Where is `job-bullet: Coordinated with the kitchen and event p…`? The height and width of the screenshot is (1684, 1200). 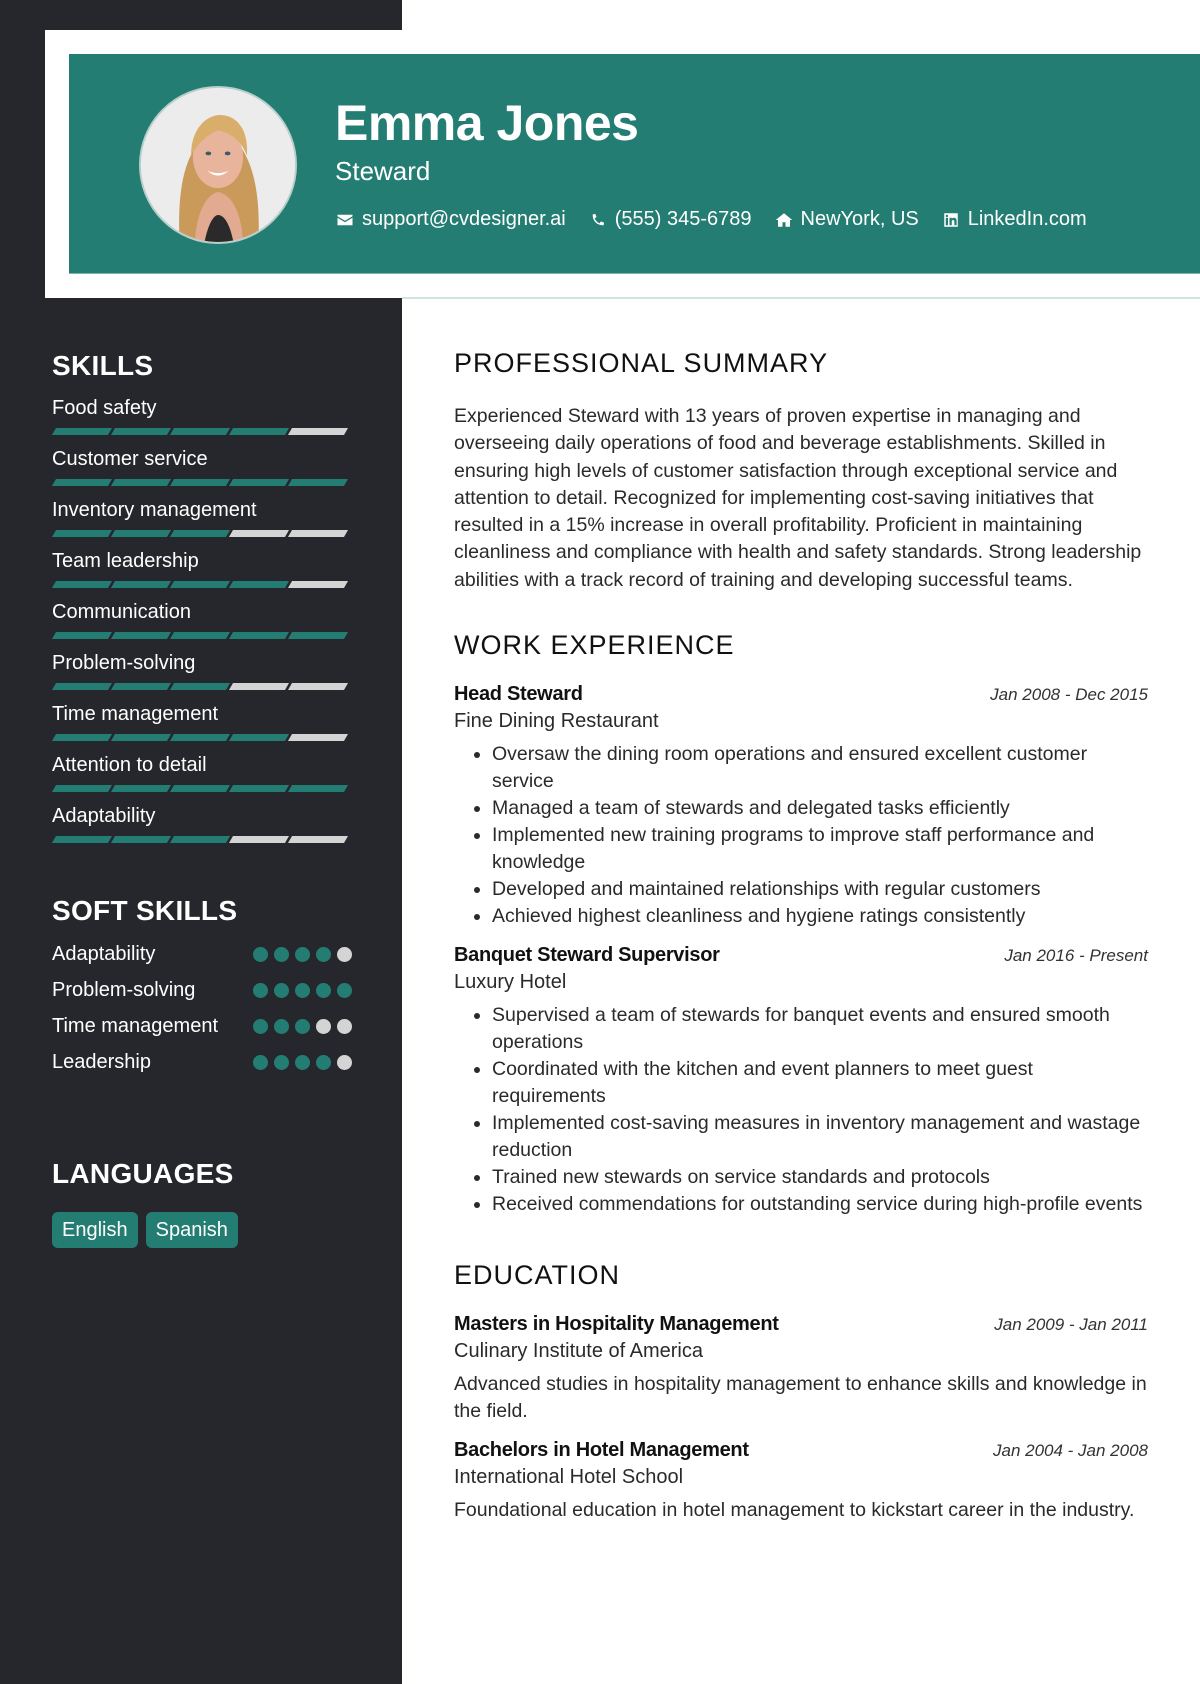 job-bullet: Coordinated with the kitchen and event p… is located at coordinates (820, 1083).